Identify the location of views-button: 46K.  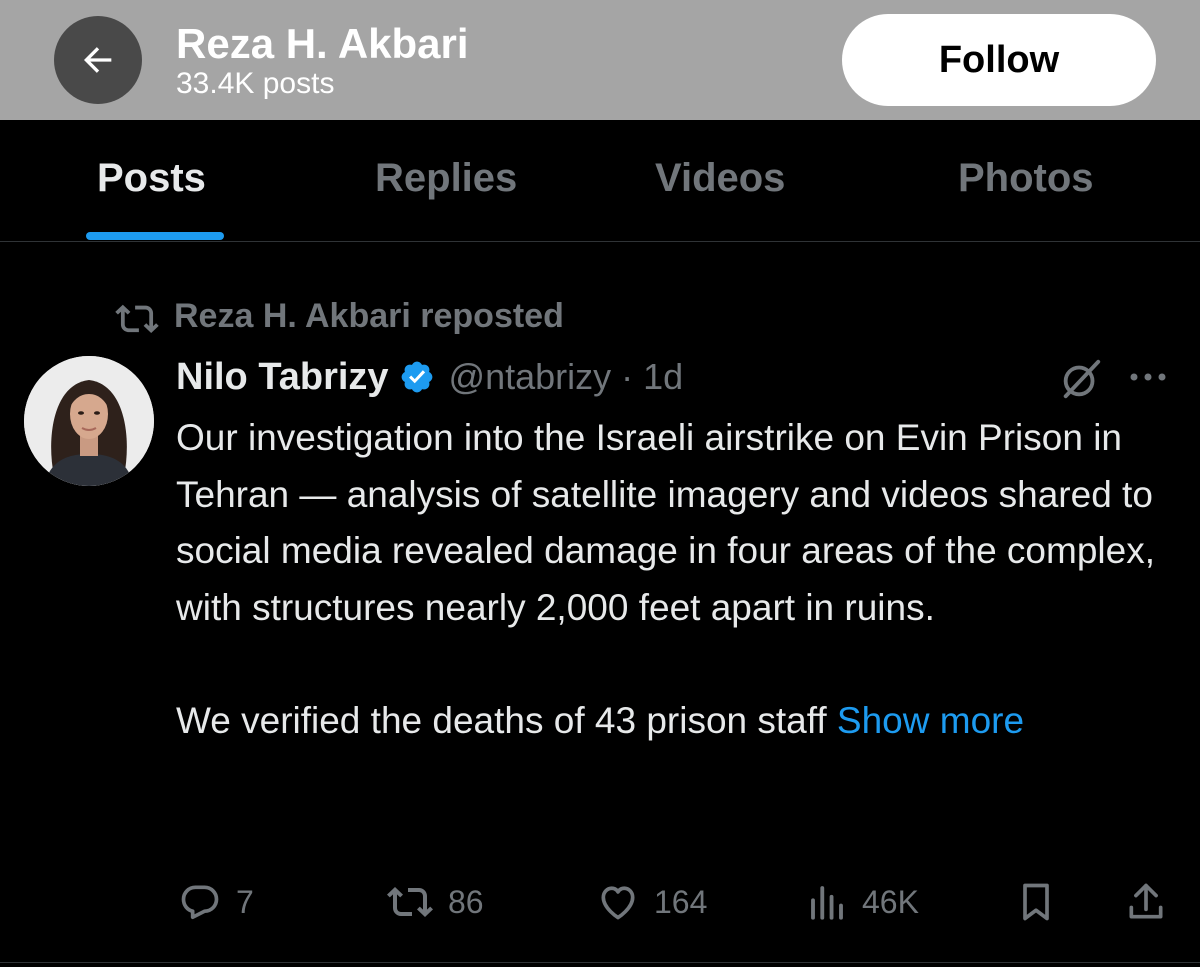
(862, 902).